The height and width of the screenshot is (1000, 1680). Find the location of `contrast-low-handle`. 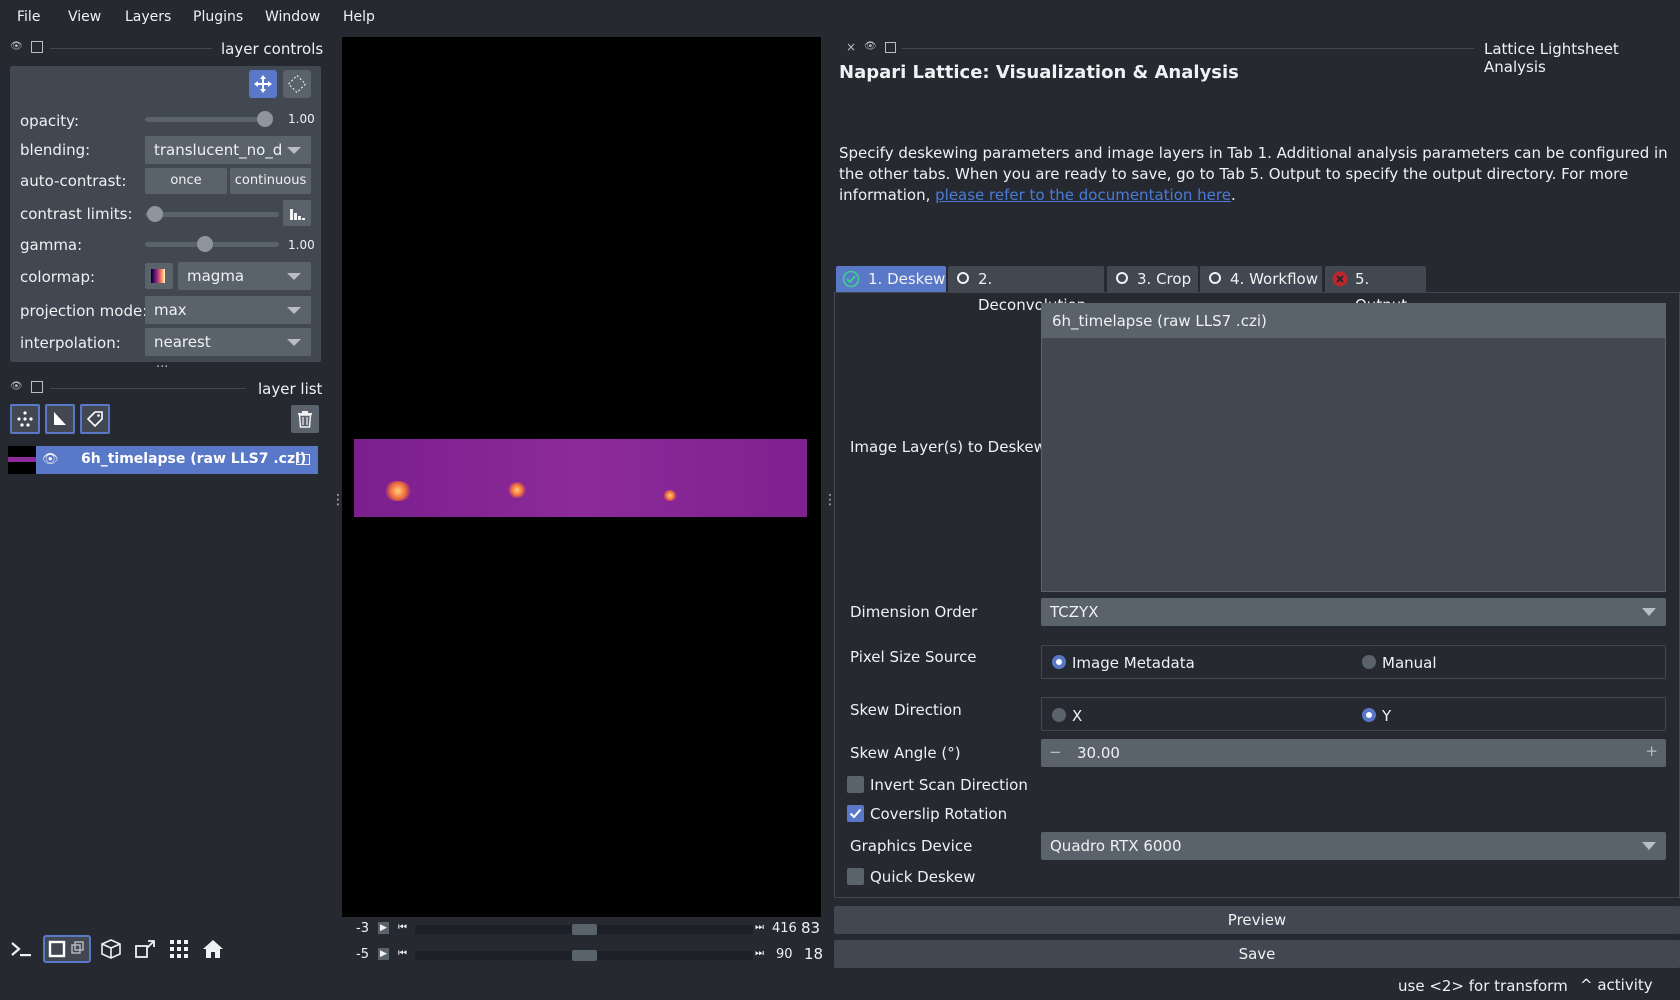

contrast-low-handle is located at coordinates (155, 214).